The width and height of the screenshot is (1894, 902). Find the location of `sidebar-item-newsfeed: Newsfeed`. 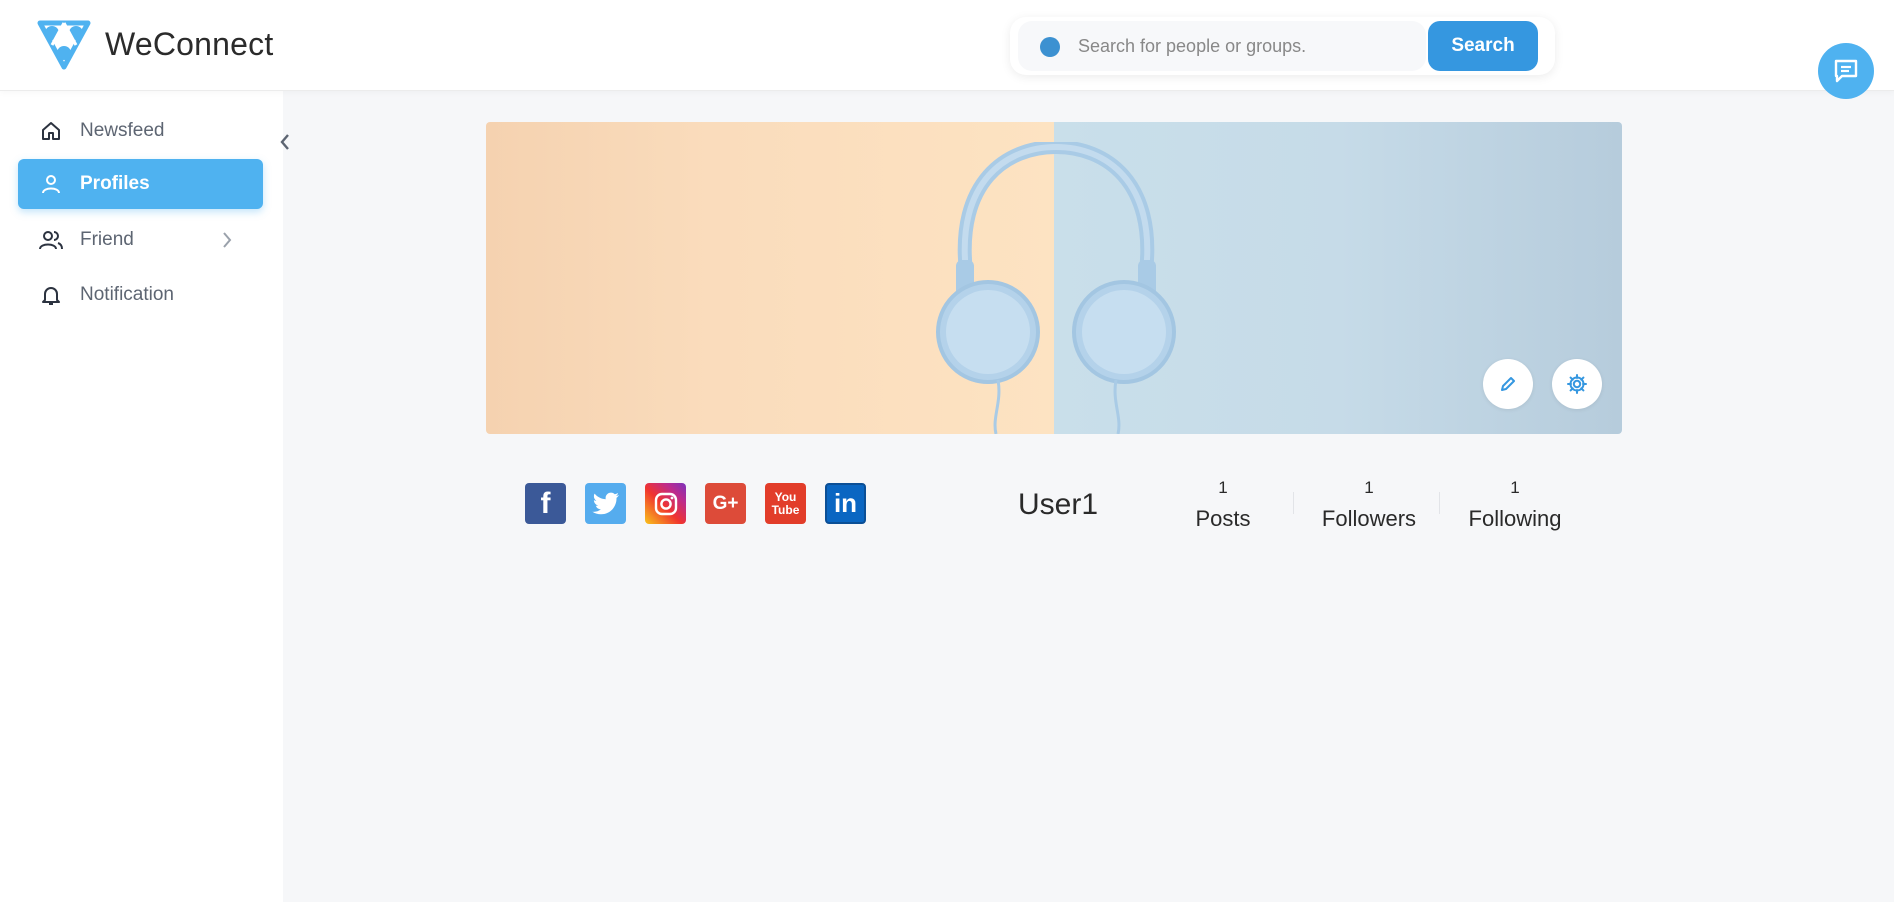

sidebar-item-newsfeed: Newsfeed is located at coordinates (140, 131).